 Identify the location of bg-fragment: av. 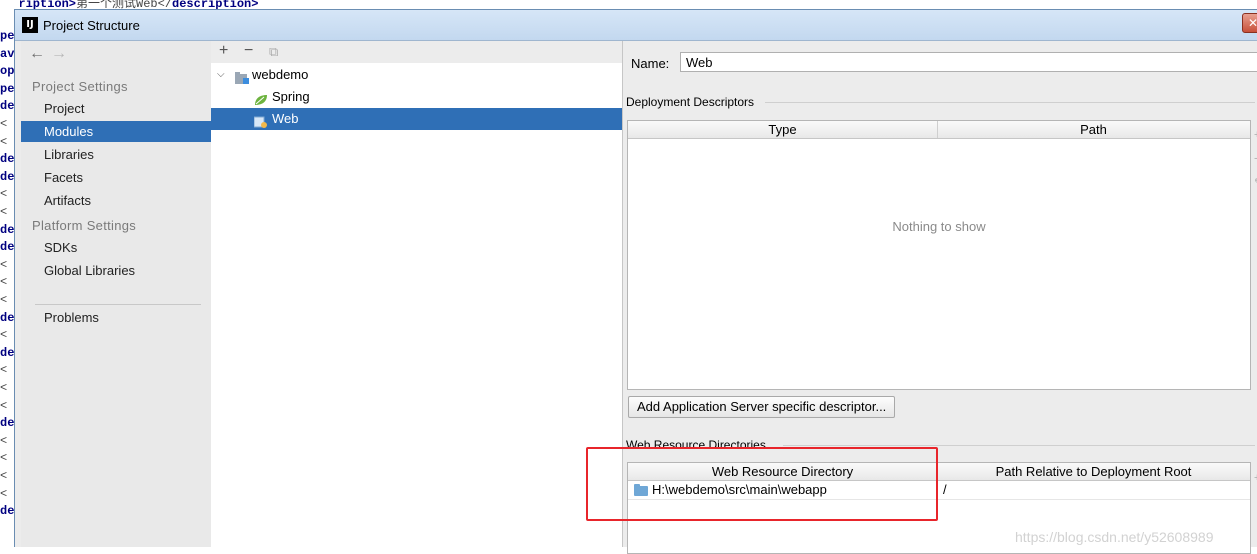
(7, 53).